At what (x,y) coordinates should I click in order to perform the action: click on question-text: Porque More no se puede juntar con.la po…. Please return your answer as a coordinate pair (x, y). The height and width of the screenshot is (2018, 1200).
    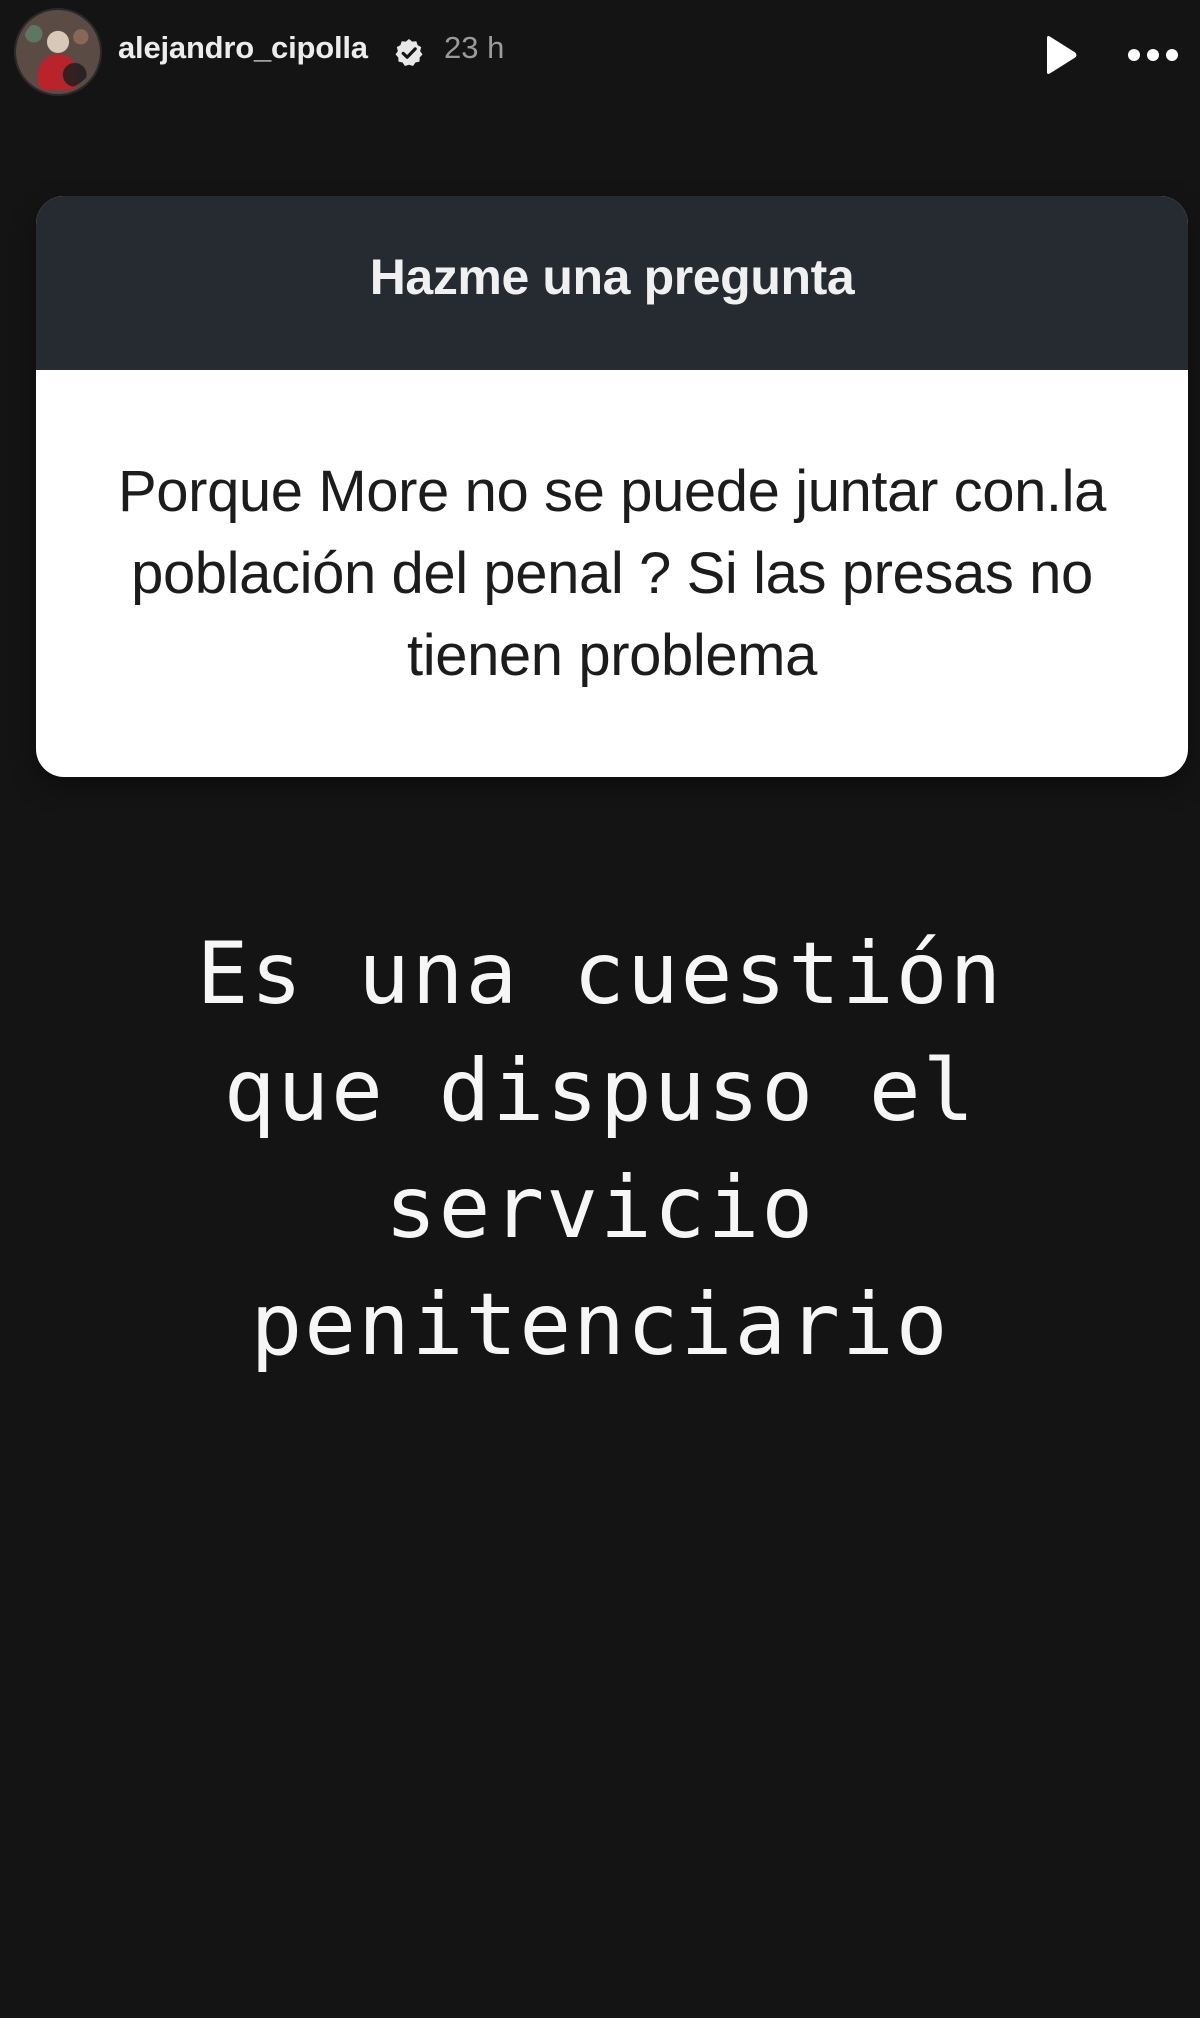
    Looking at the image, I should click on (612, 573).